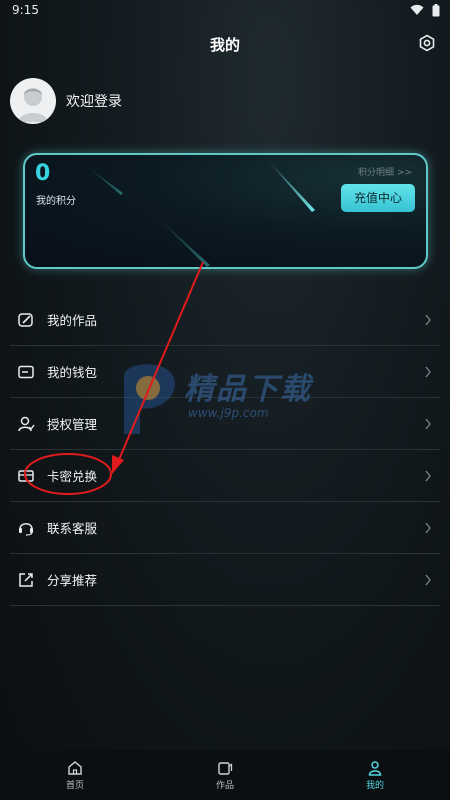 The height and width of the screenshot is (800, 450). Describe the element at coordinates (224, 785) in the screenshot. I see `tab-label: 作品` at that location.